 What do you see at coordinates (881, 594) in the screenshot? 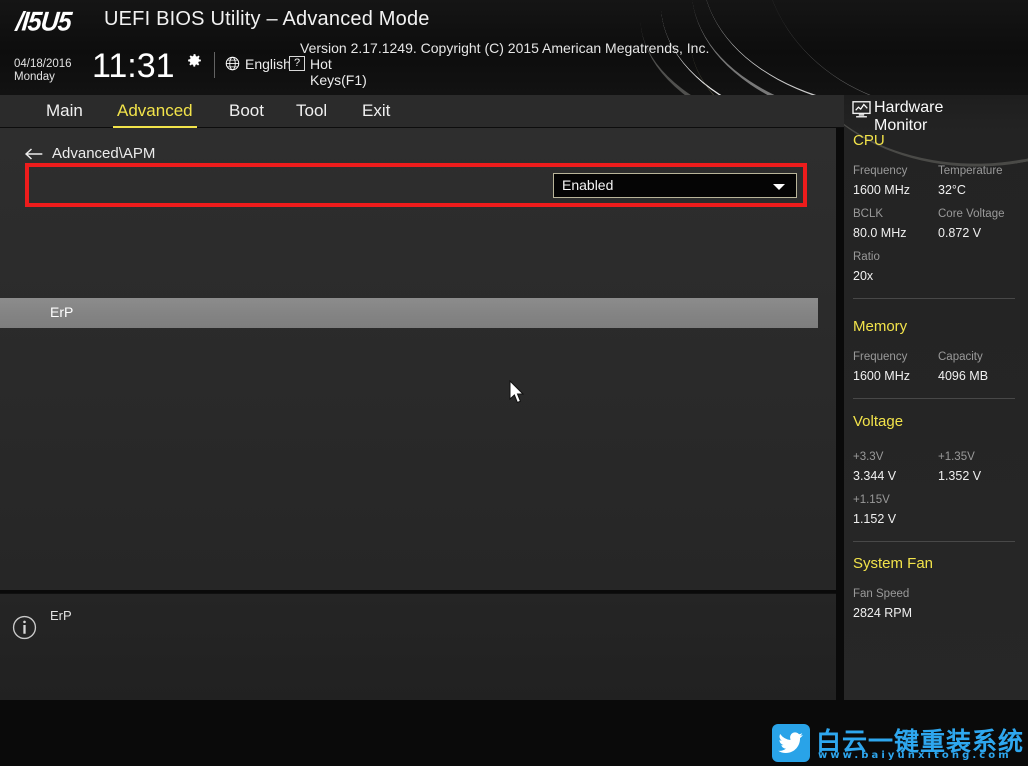
I see `fan-speed-key: Fan Speed` at bounding box center [881, 594].